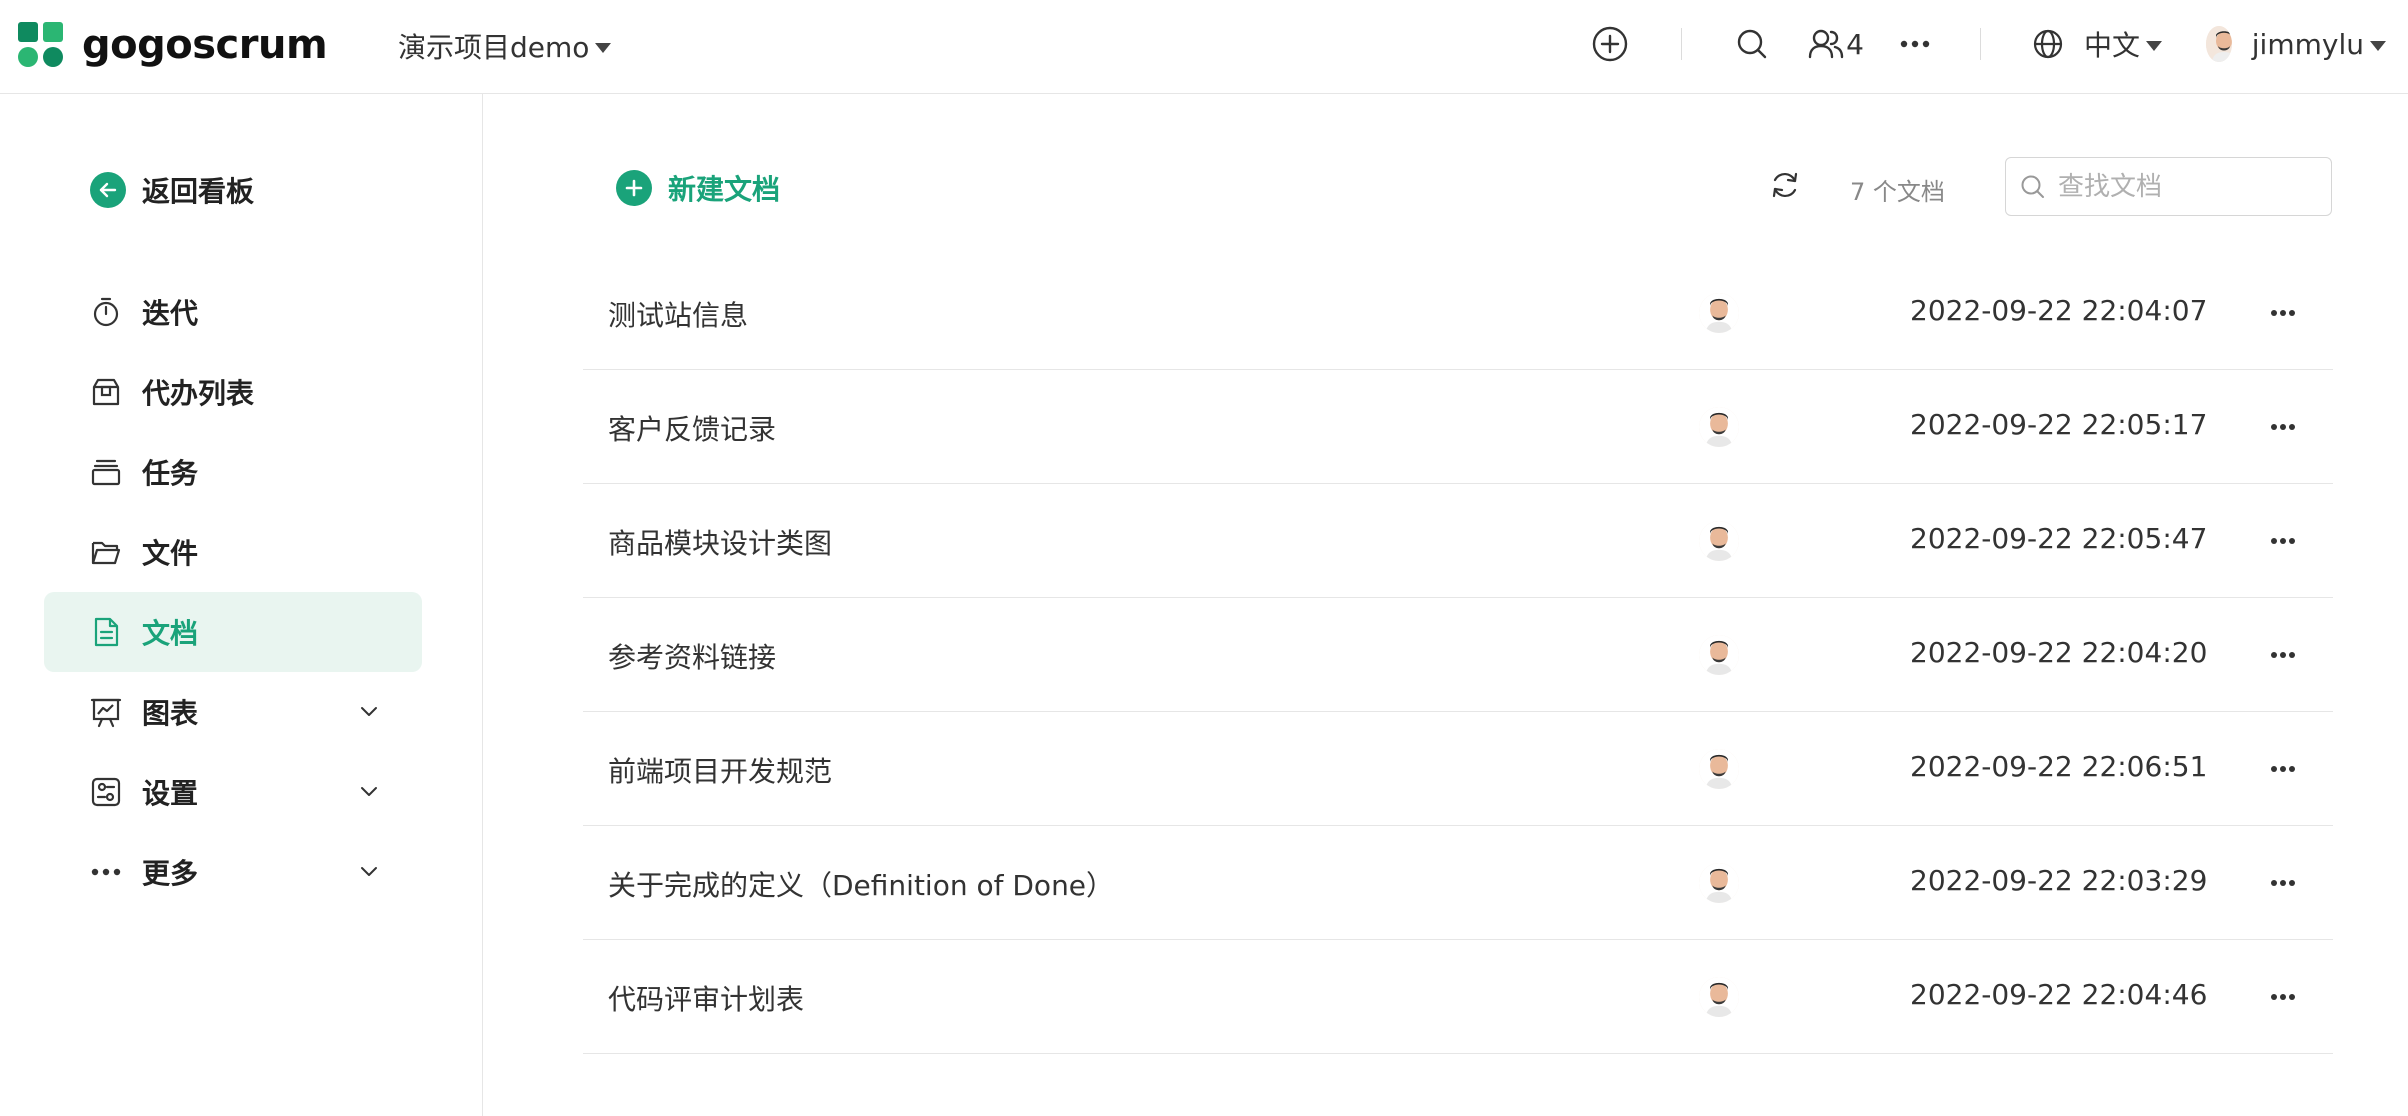 Image resolution: width=2408 pixels, height=1116 pixels. I want to click on document-updated-time: 2022-09-22 22:06:51, so click(2059, 766).